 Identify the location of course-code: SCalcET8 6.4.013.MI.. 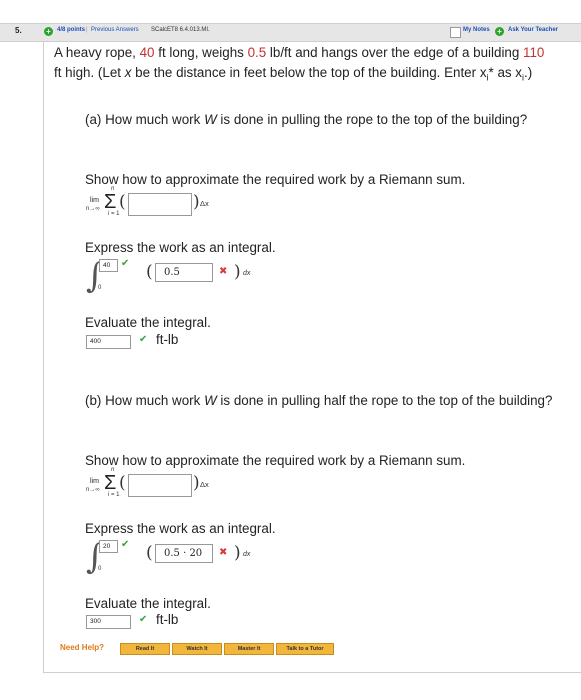
(180, 30).